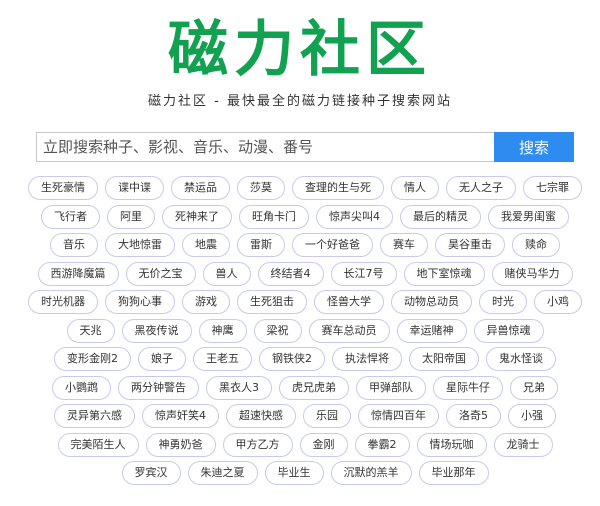 The image size is (600, 506). What do you see at coordinates (74, 245) in the screenshot?
I see `keyword-tag: 音乐` at bounding box center [74, 245].